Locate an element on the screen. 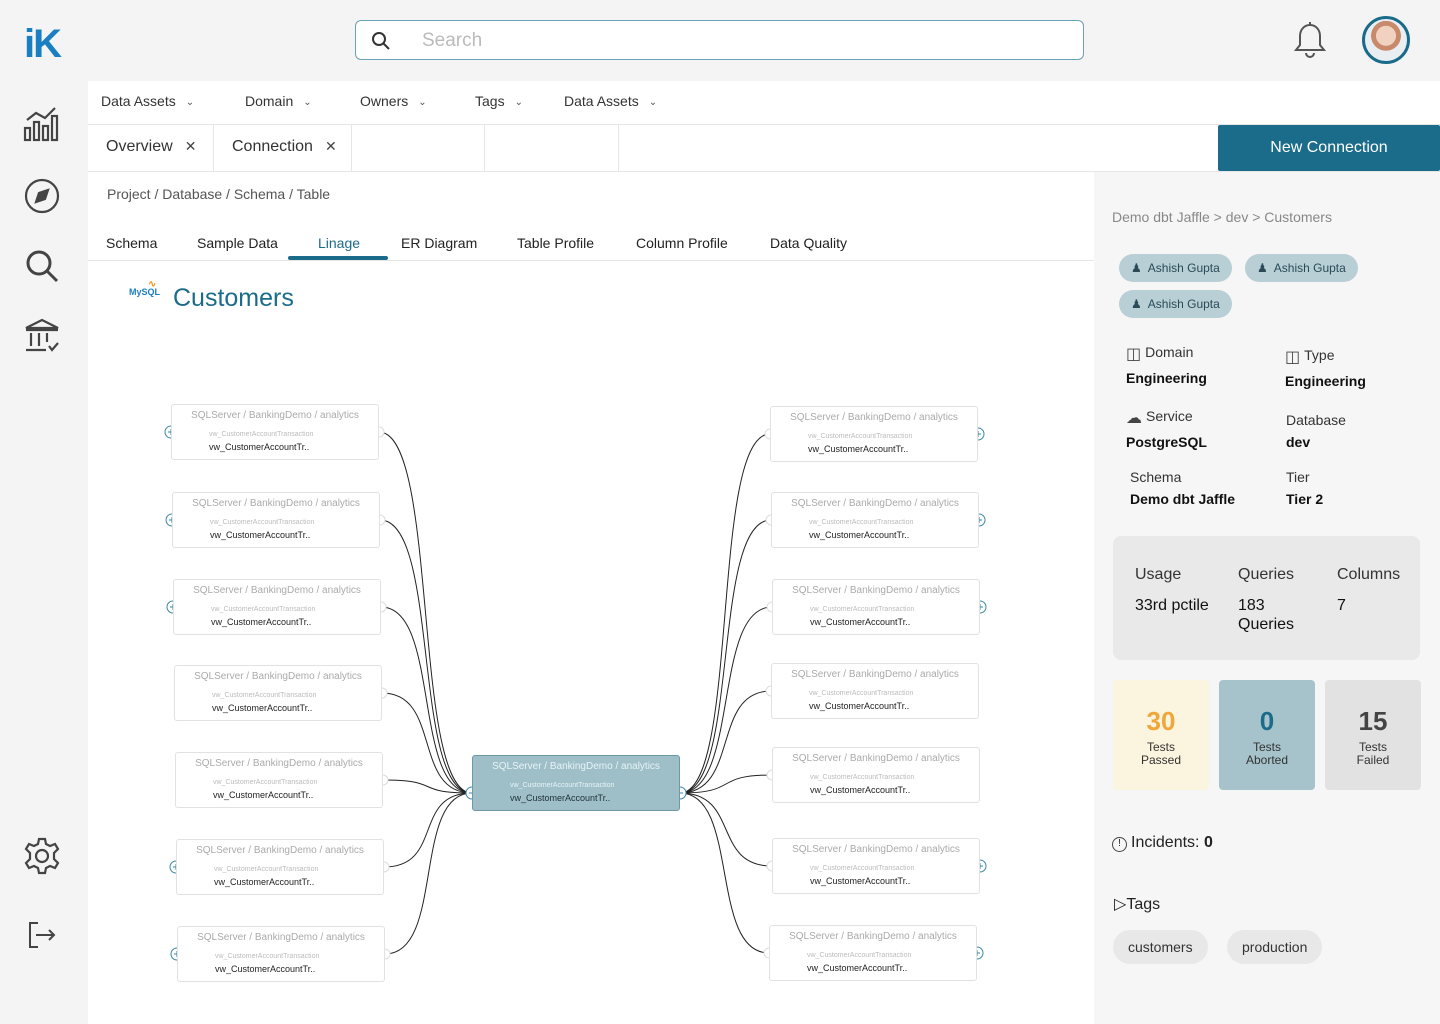 This screenshot has width=1440, height=1024. tests-aborted-count: 0 is located at coordinates (1267, 721).